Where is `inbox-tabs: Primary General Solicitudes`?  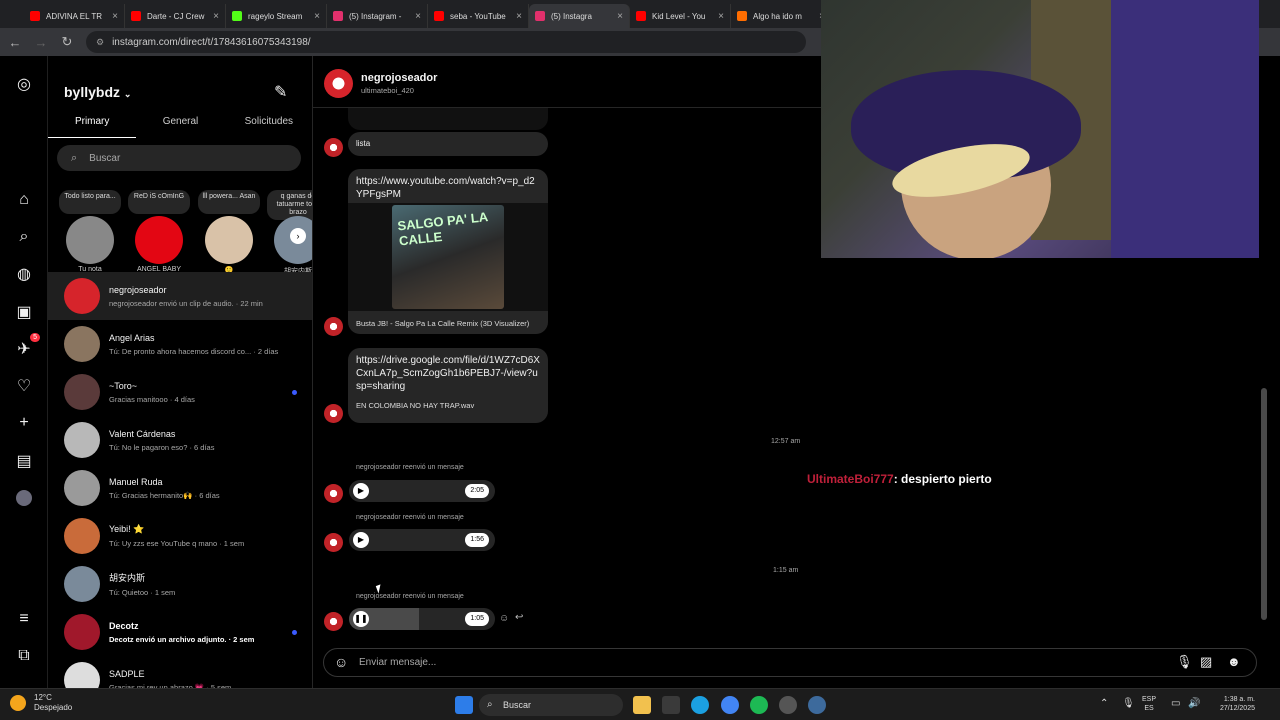 inbox-tabs: Primary General Solicitudes is located at coordinates (180, 126).